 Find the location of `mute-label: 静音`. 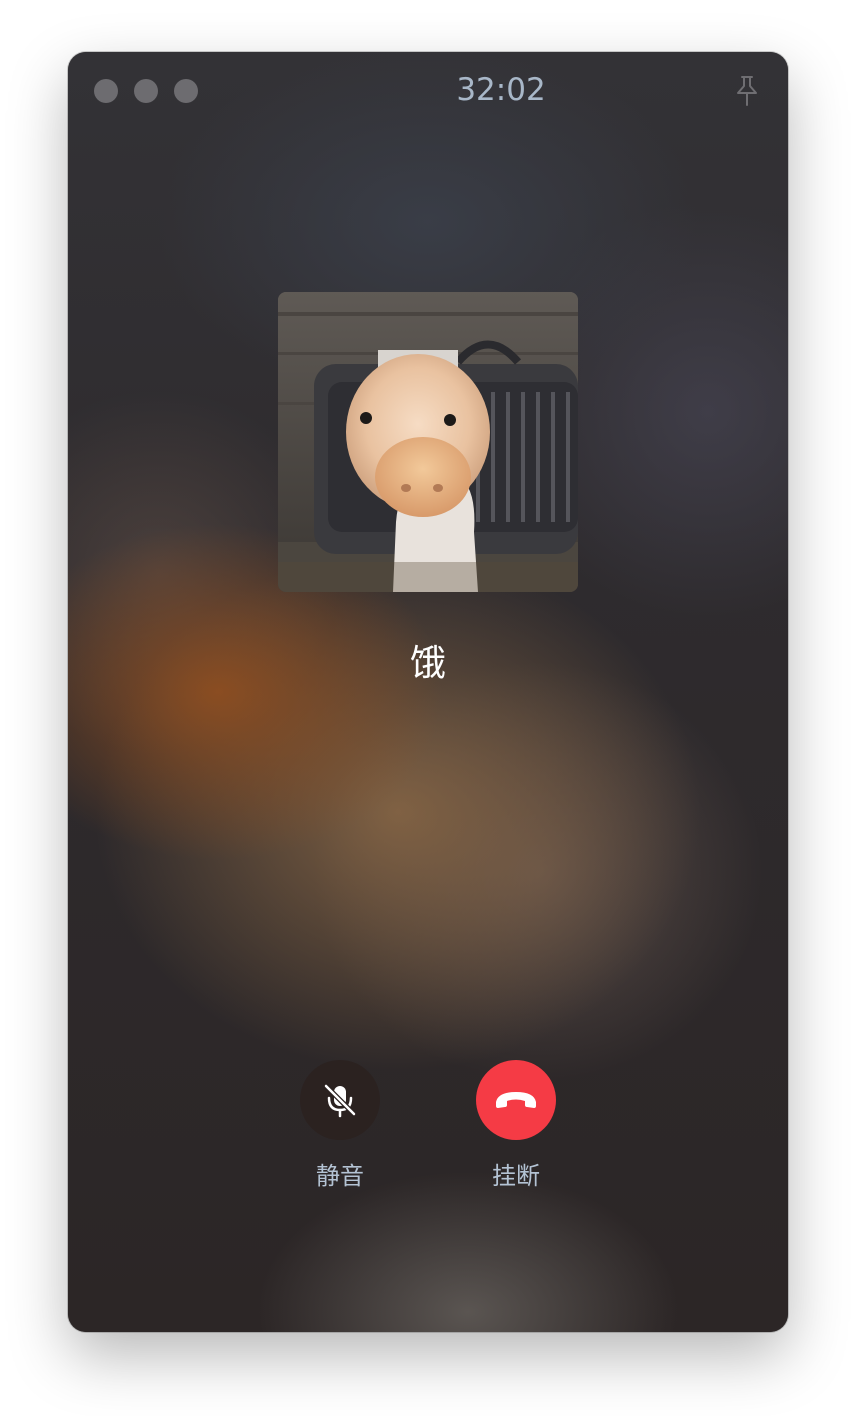

mute-label: 静音 is located at coordinates (340, 1176).